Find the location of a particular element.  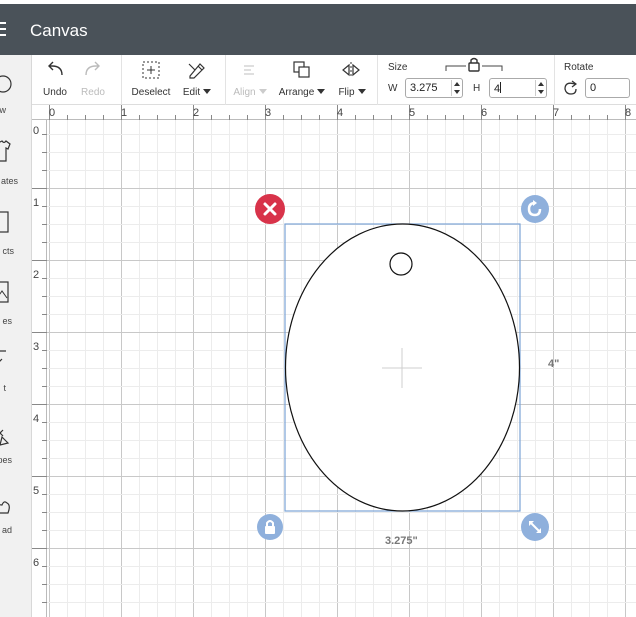

sidebar-item-upload: ad is located at coordinates (16, 527).